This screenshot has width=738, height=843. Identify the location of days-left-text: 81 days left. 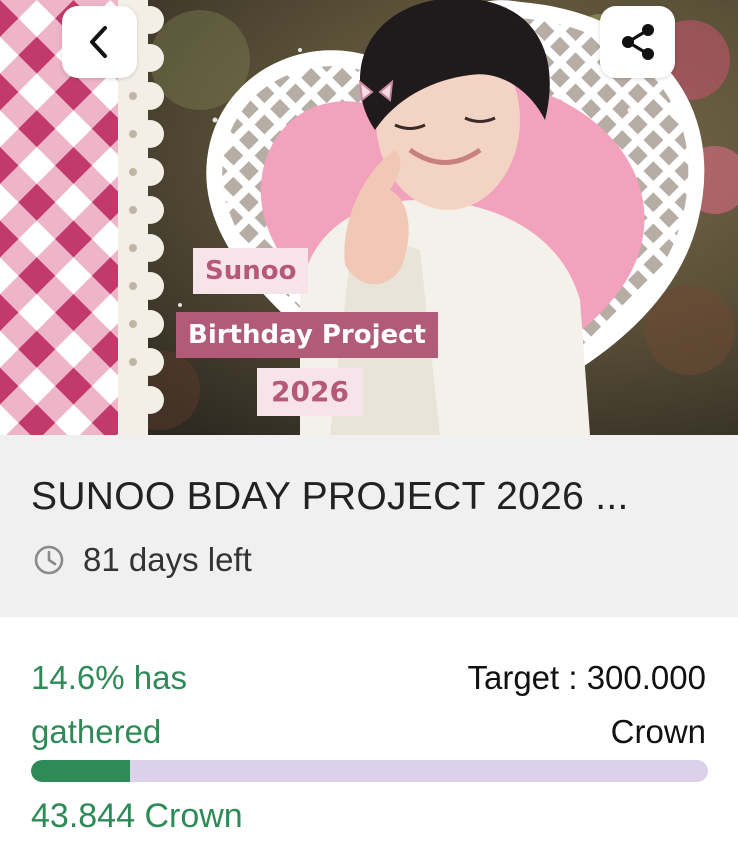
(167, 559).